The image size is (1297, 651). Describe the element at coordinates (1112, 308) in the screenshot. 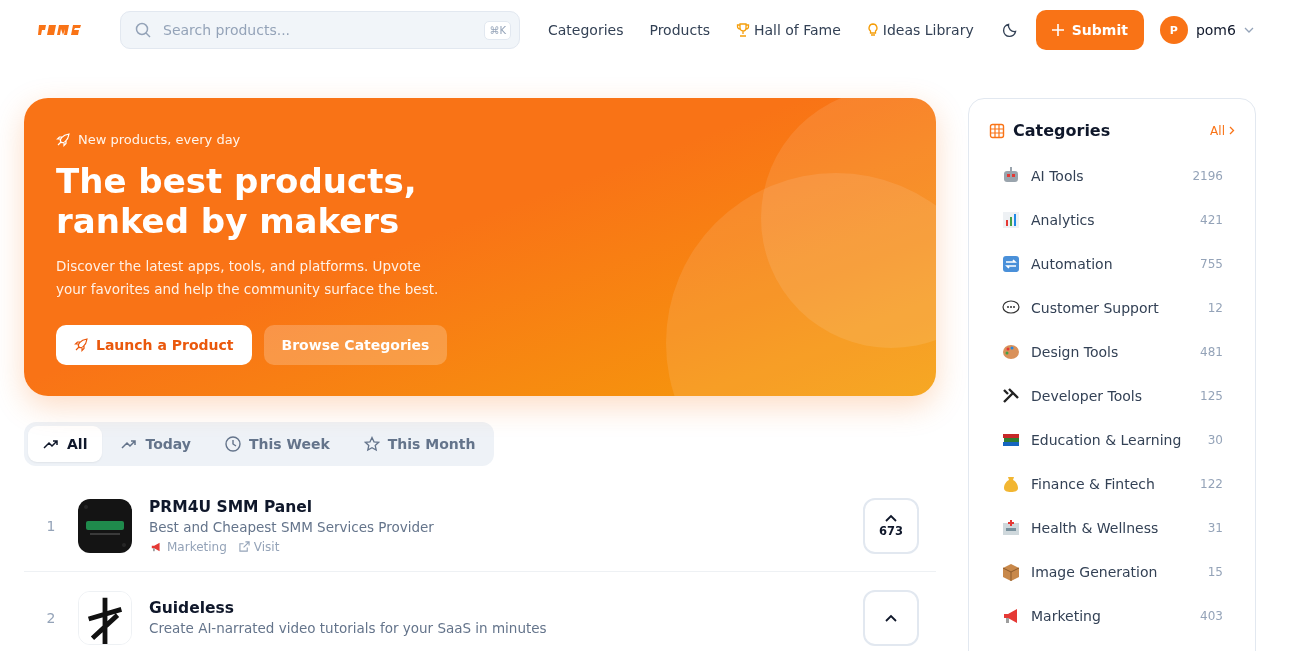

I see `category-item: Customer Support 12` at that location.